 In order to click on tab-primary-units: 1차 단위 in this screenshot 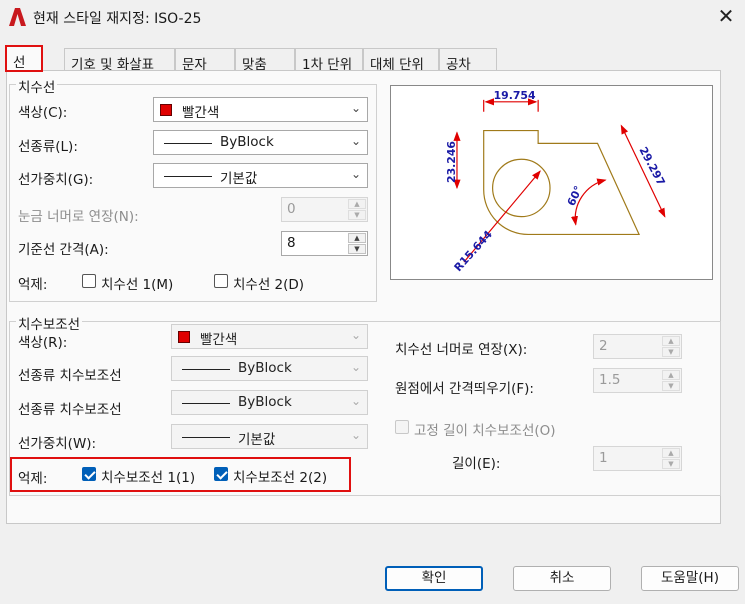, I will do `click(329, 60)`.